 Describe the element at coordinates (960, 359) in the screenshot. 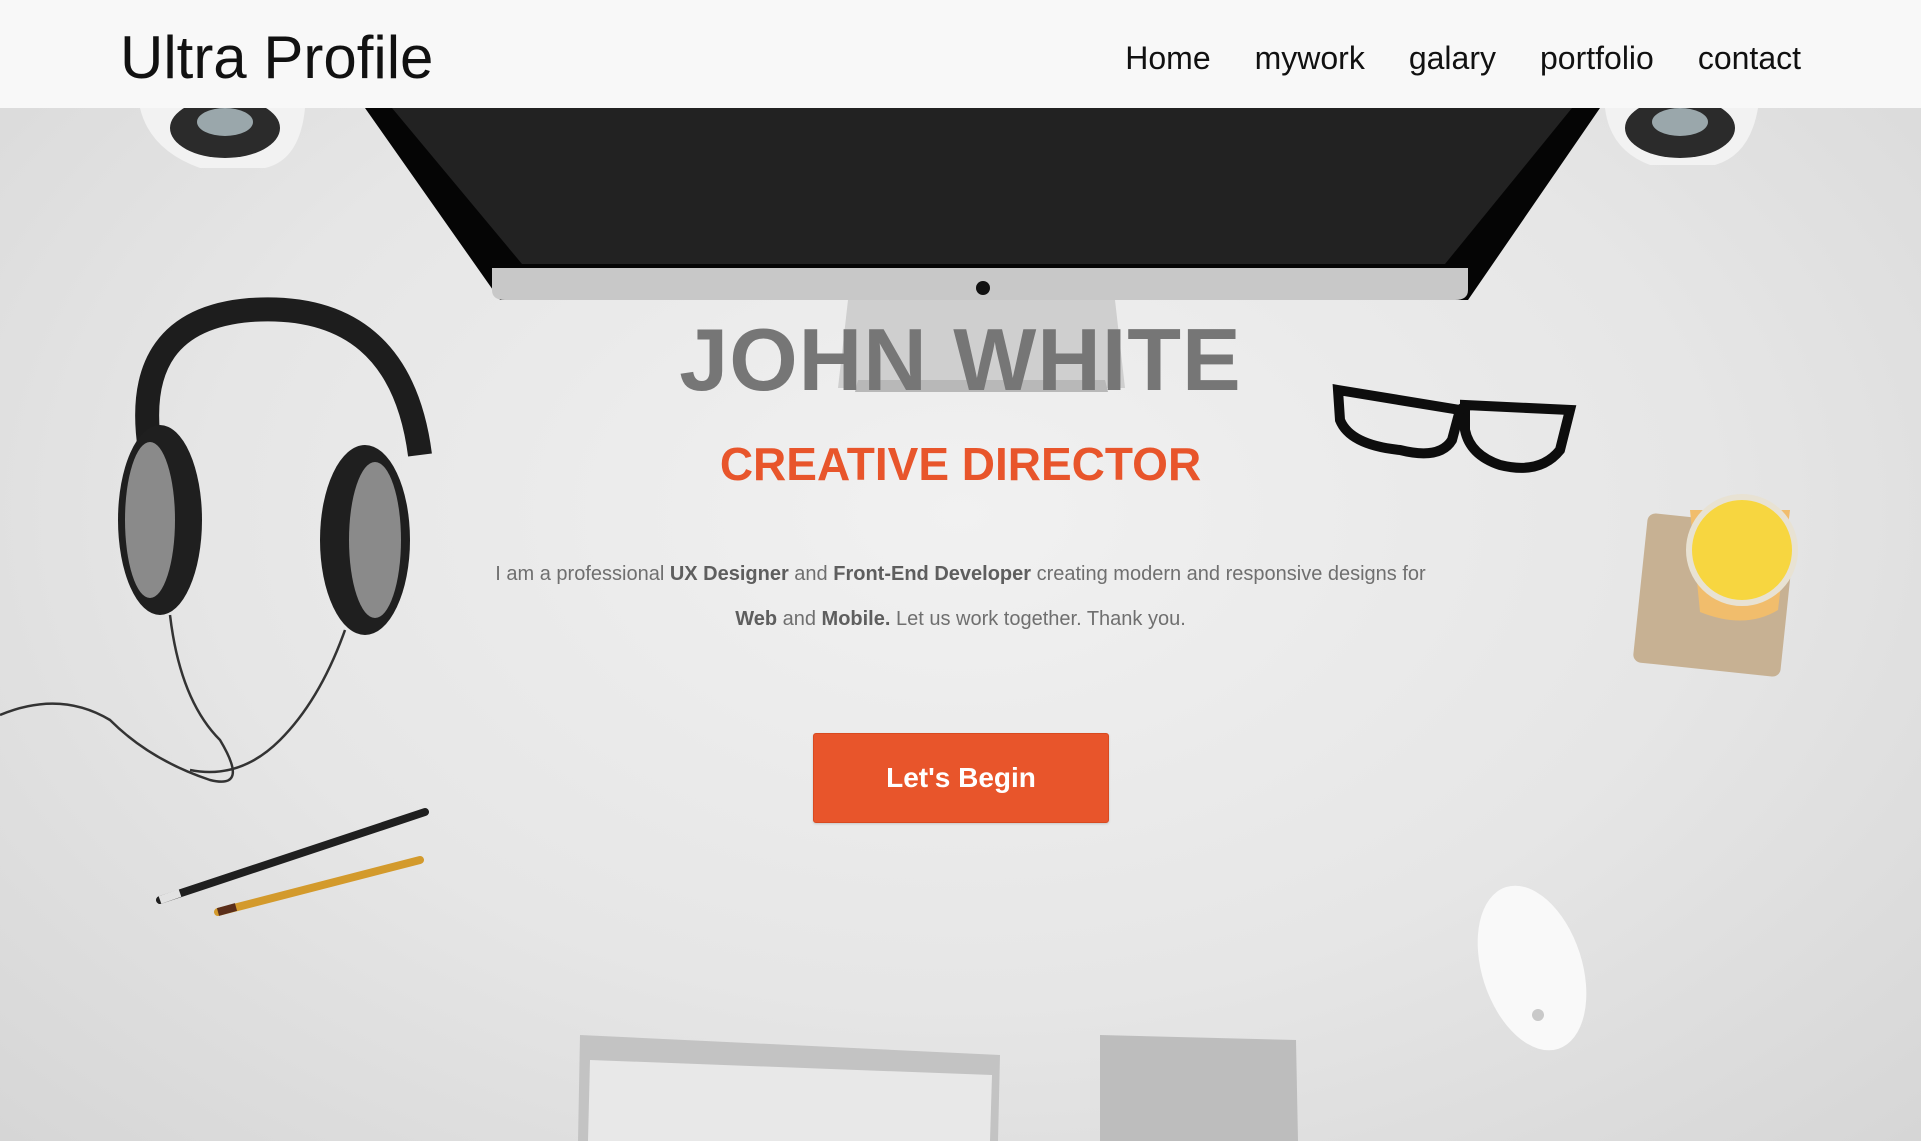

I see `hero-name: JOHN WHITE` at that location.